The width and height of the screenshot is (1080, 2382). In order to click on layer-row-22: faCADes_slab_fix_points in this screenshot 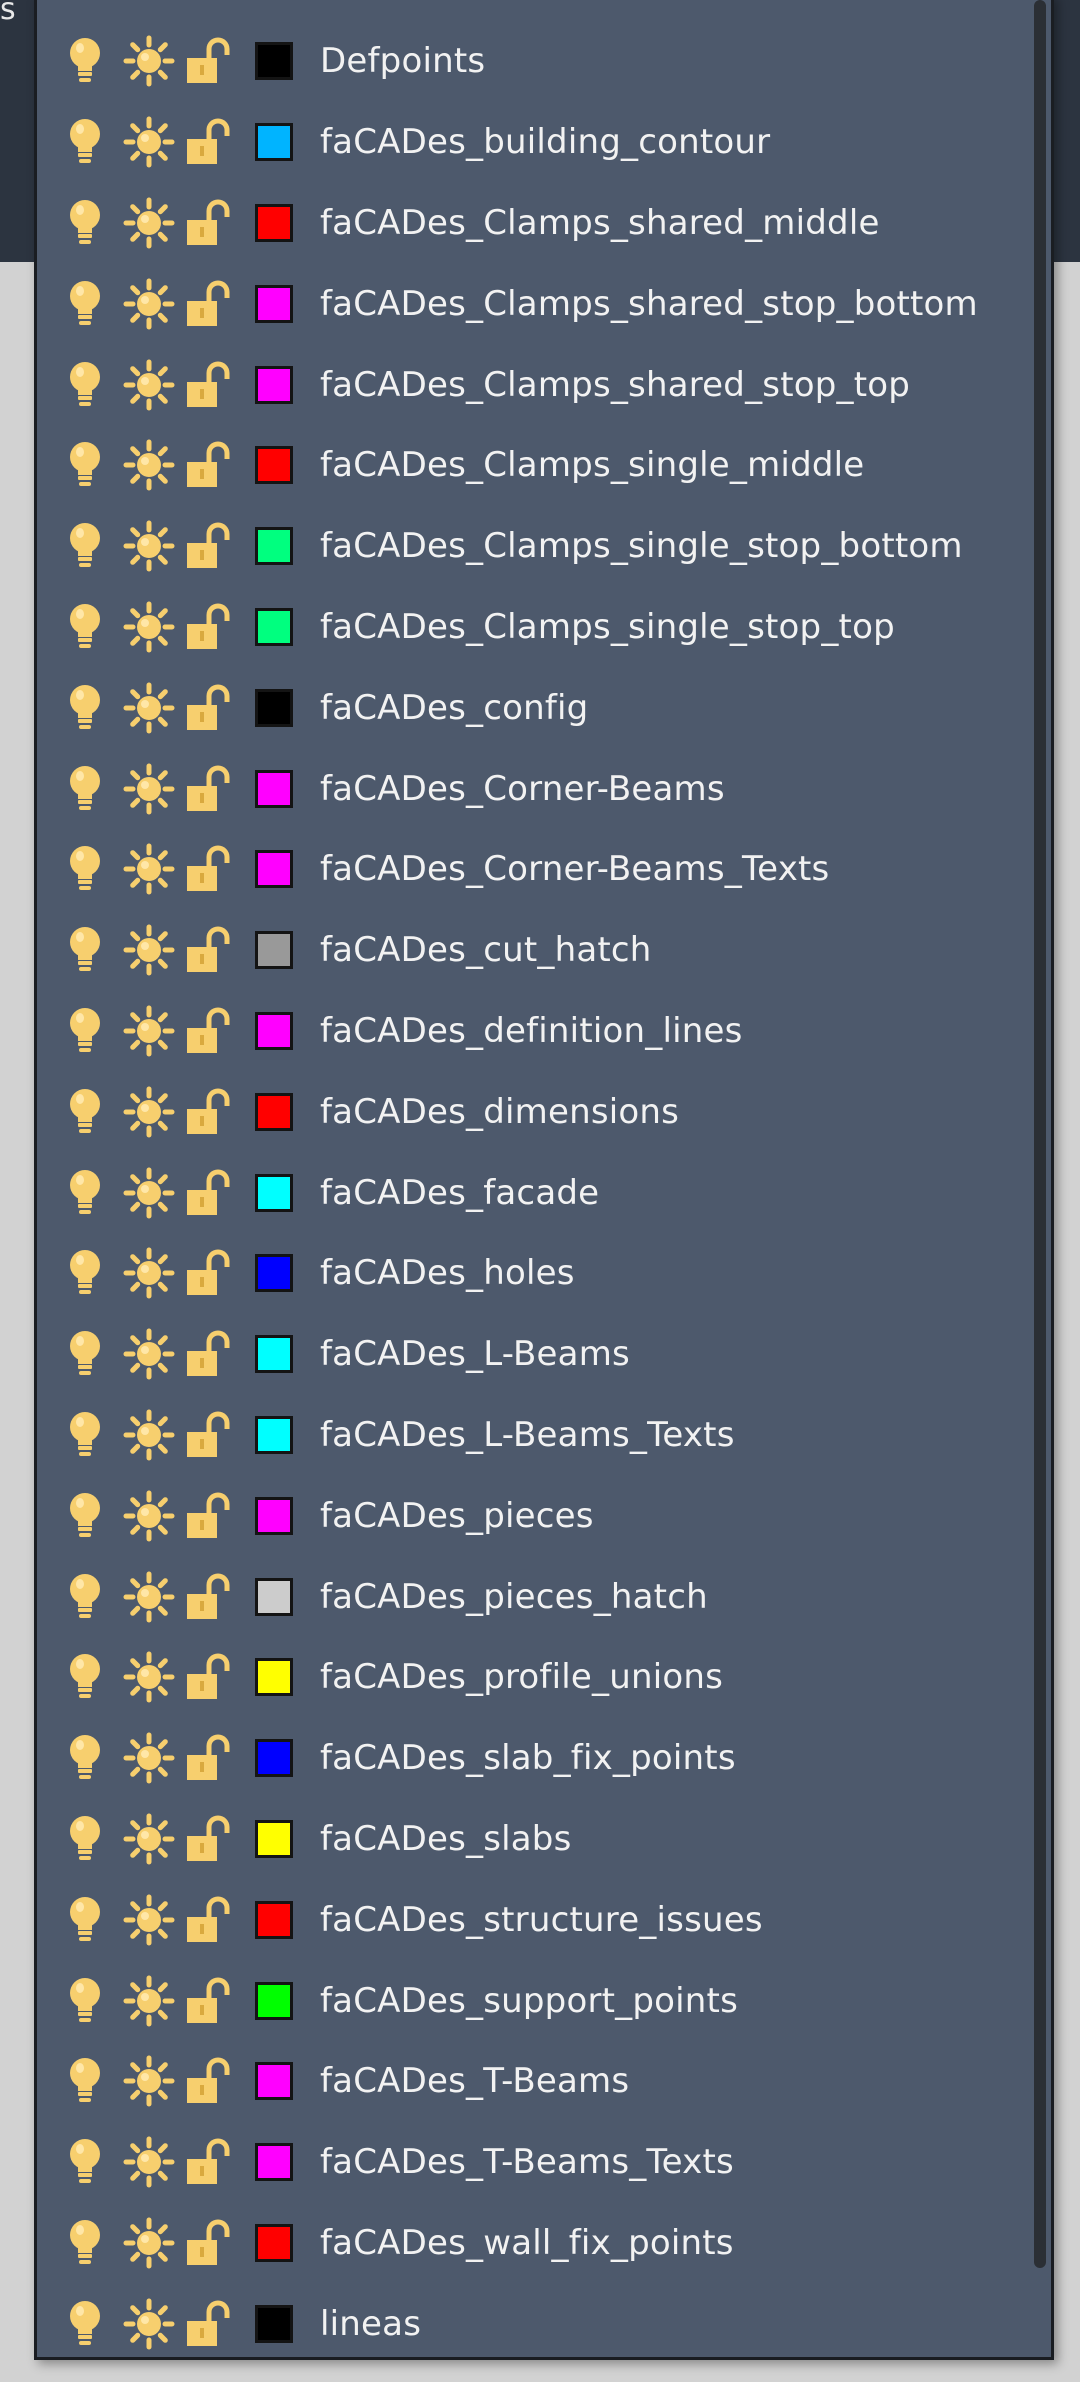, I will do `click(532, 1758)`.